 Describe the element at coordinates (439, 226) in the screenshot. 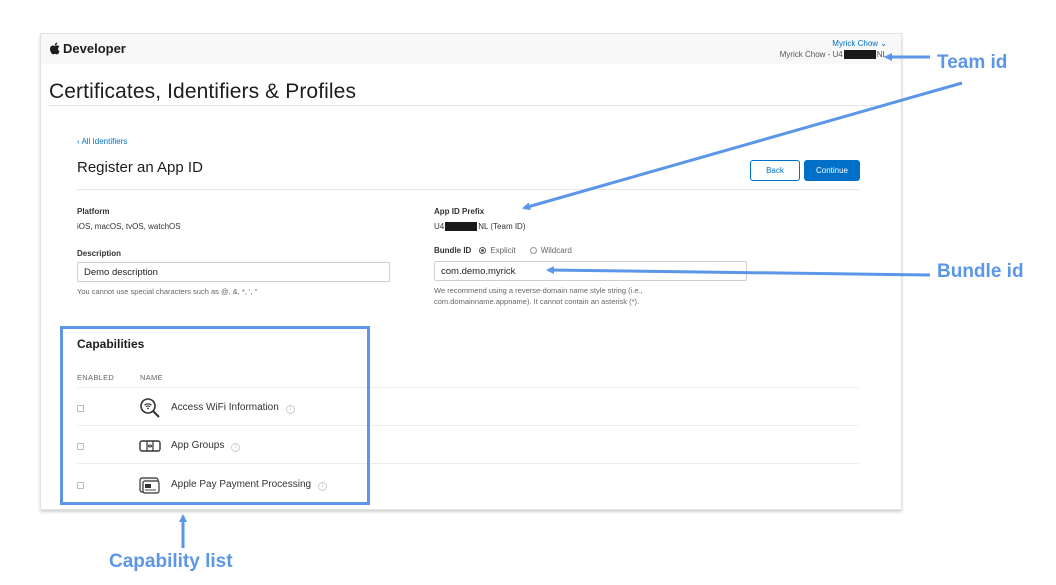

I see `prefix-start: U4` at that location.